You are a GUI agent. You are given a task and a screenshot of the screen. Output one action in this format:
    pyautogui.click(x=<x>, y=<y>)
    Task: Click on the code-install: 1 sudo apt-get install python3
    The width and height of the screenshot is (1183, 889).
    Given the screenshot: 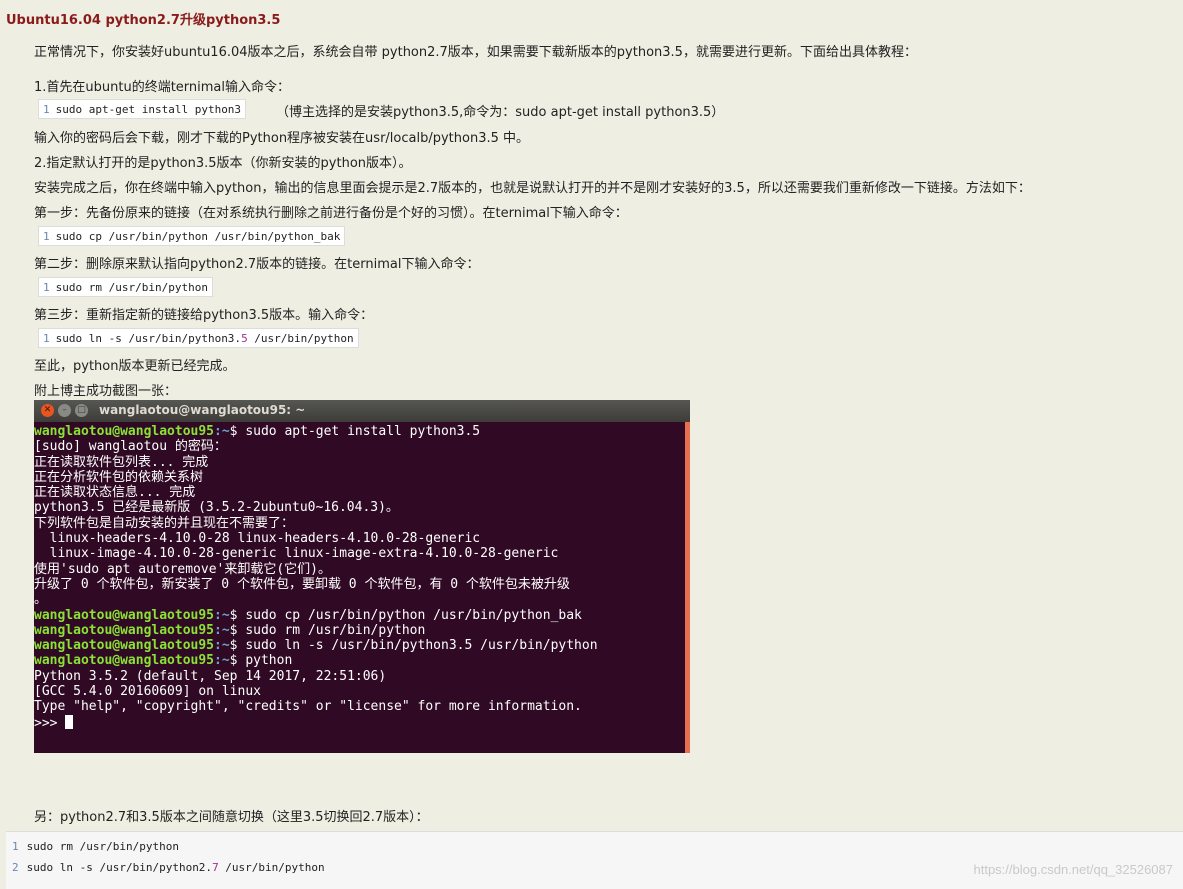 What is the action you would take?
    pyautogui.click(x=142, y=109)
    